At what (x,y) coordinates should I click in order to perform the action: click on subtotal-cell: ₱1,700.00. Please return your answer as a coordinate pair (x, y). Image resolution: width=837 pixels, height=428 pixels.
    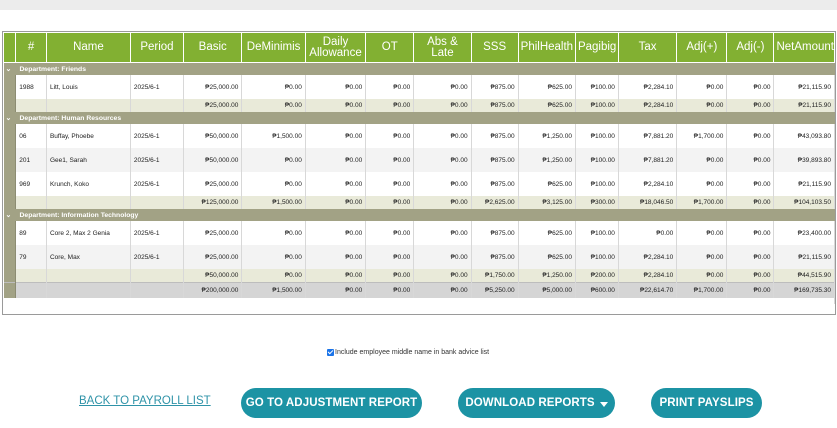
    Looking at the image, I should click on (702, 202).